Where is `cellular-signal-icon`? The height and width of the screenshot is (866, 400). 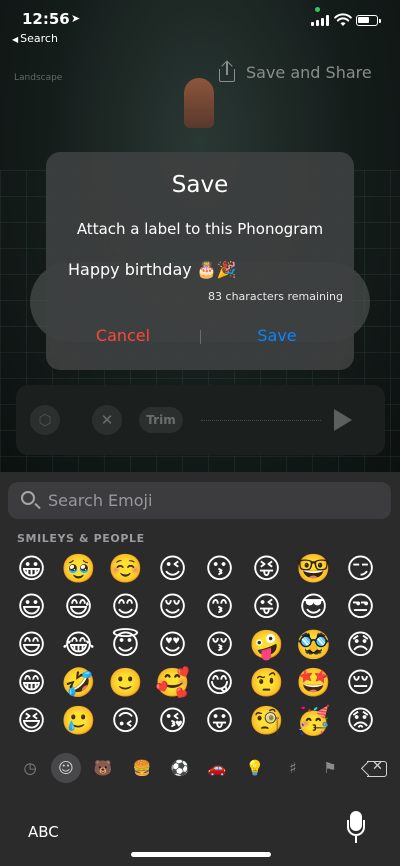
cellular-signal-icon is located at coordinates (320, 20).